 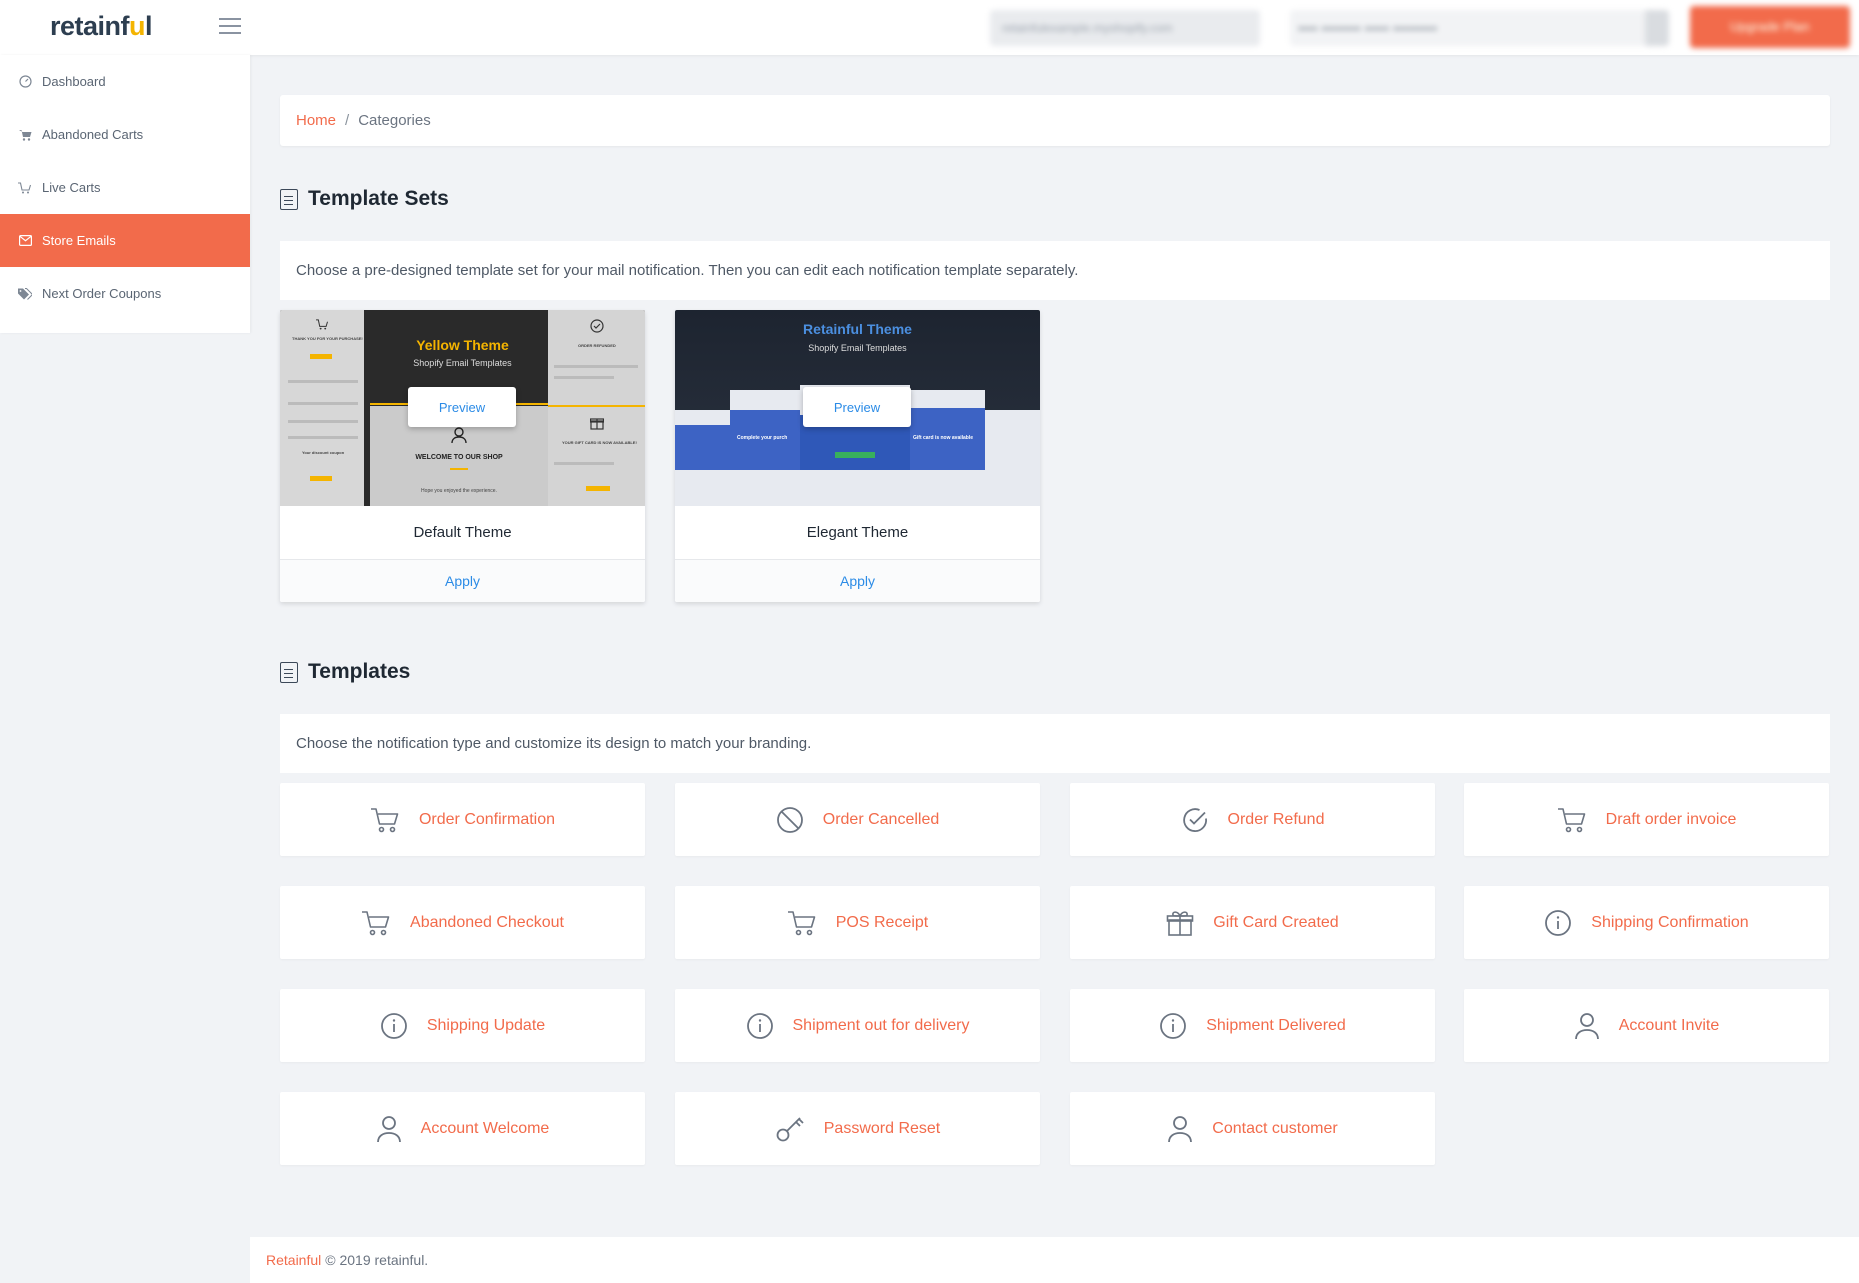 What do you see at coordinates (1669, 1025) in the screenshot?
I see `template-card-label: Account Invite` at bounding box center [1669, 1025].